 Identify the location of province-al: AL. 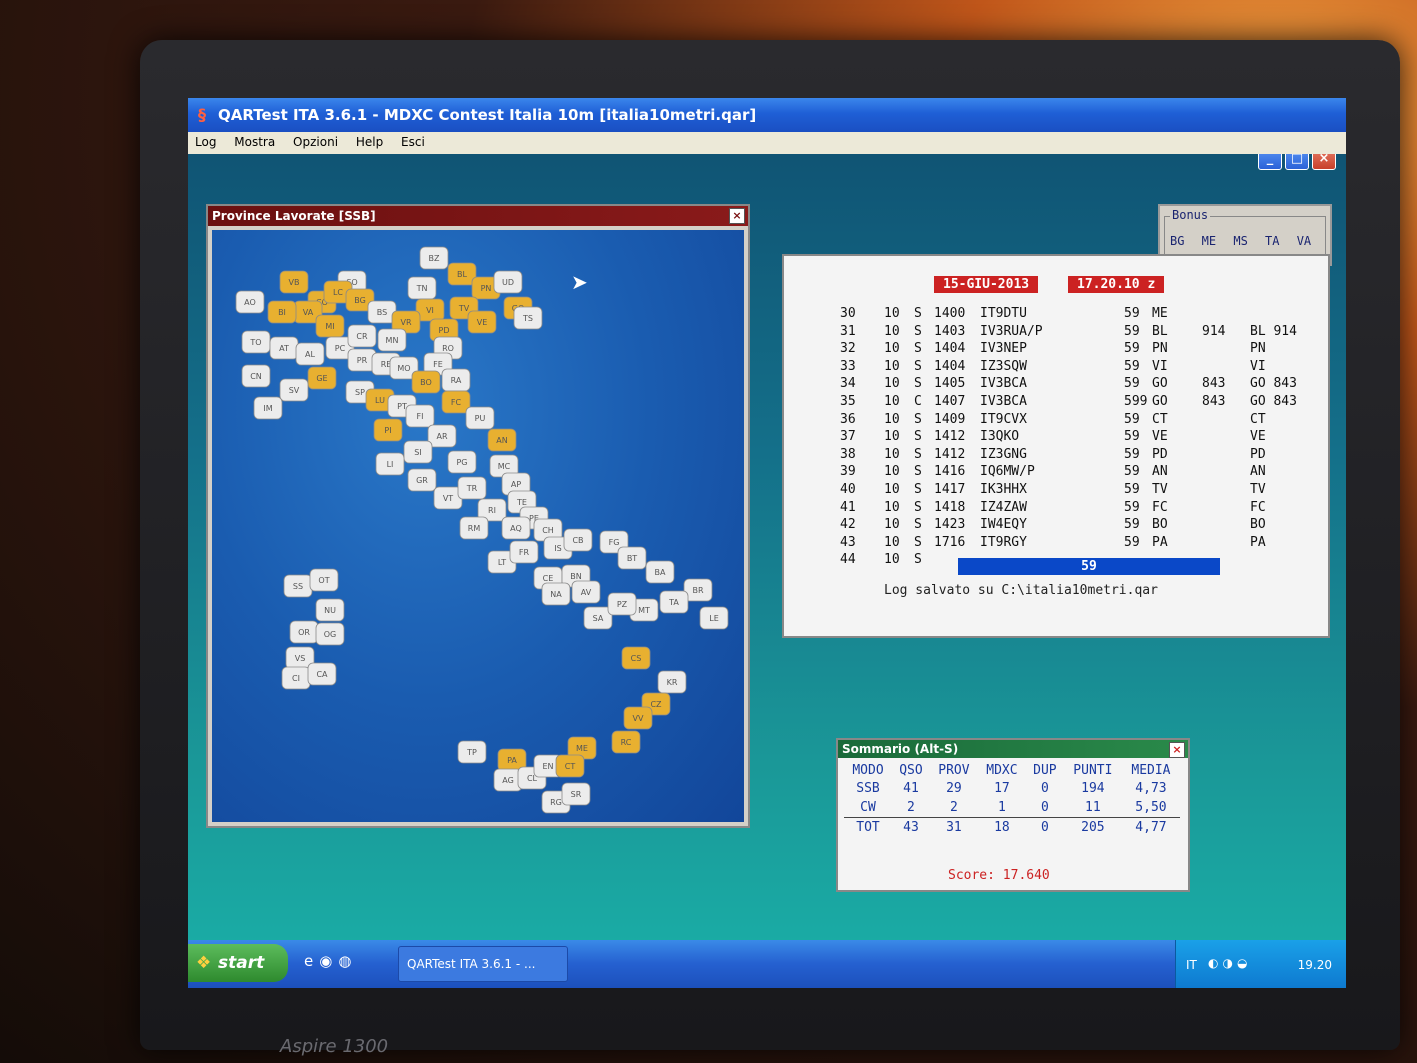
(310, 354).